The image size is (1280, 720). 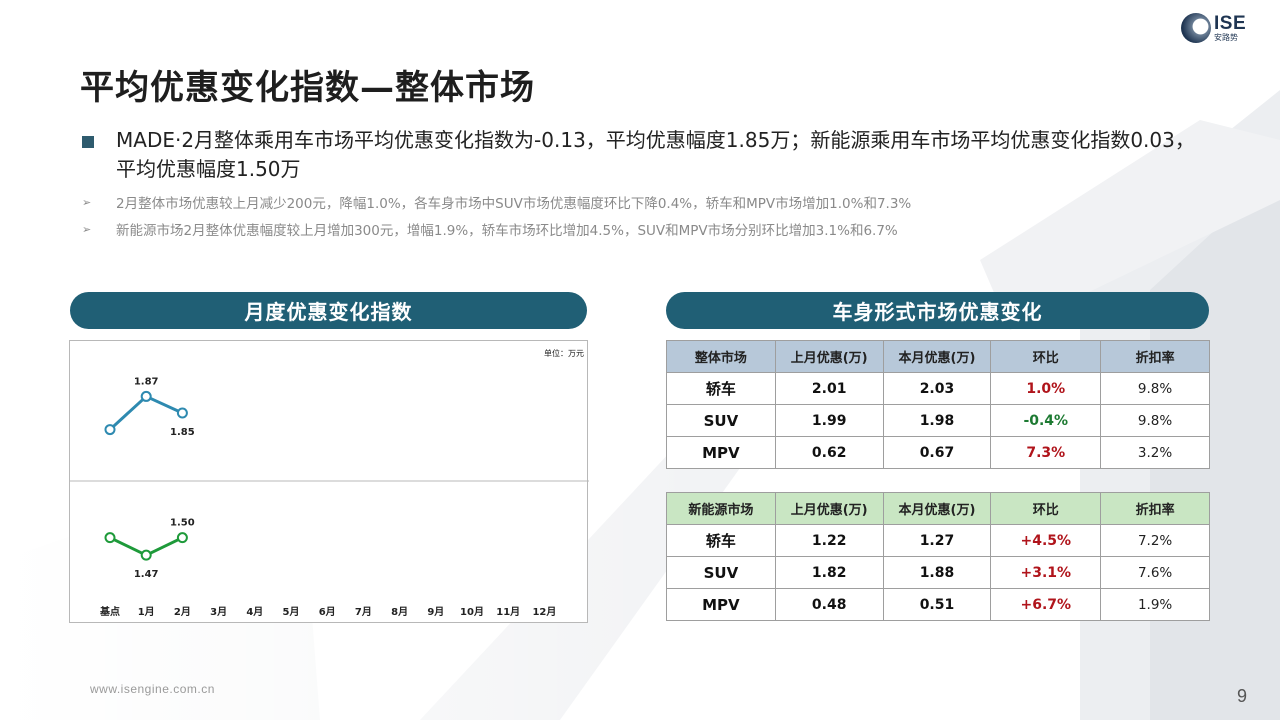 I want to click on table-cell: 1.88, so click(x=937, y=572).